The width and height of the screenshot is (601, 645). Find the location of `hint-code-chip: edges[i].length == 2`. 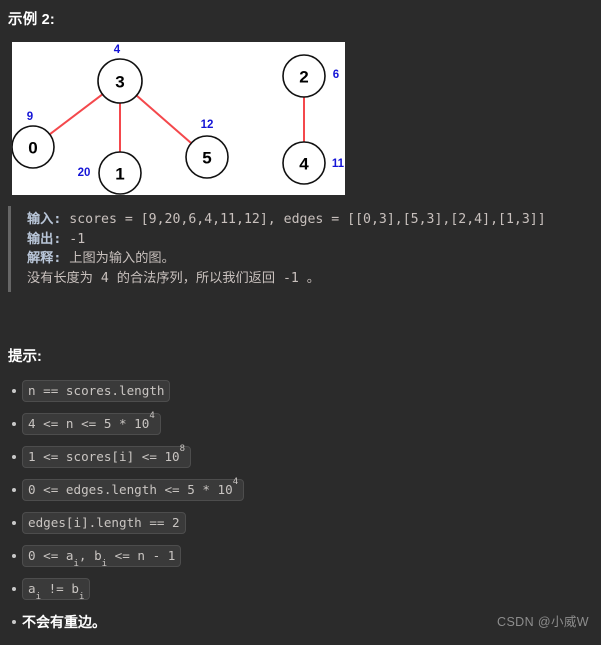

hint-code-chip: edges[i].length == 2 is located at coordinates (104, 522).